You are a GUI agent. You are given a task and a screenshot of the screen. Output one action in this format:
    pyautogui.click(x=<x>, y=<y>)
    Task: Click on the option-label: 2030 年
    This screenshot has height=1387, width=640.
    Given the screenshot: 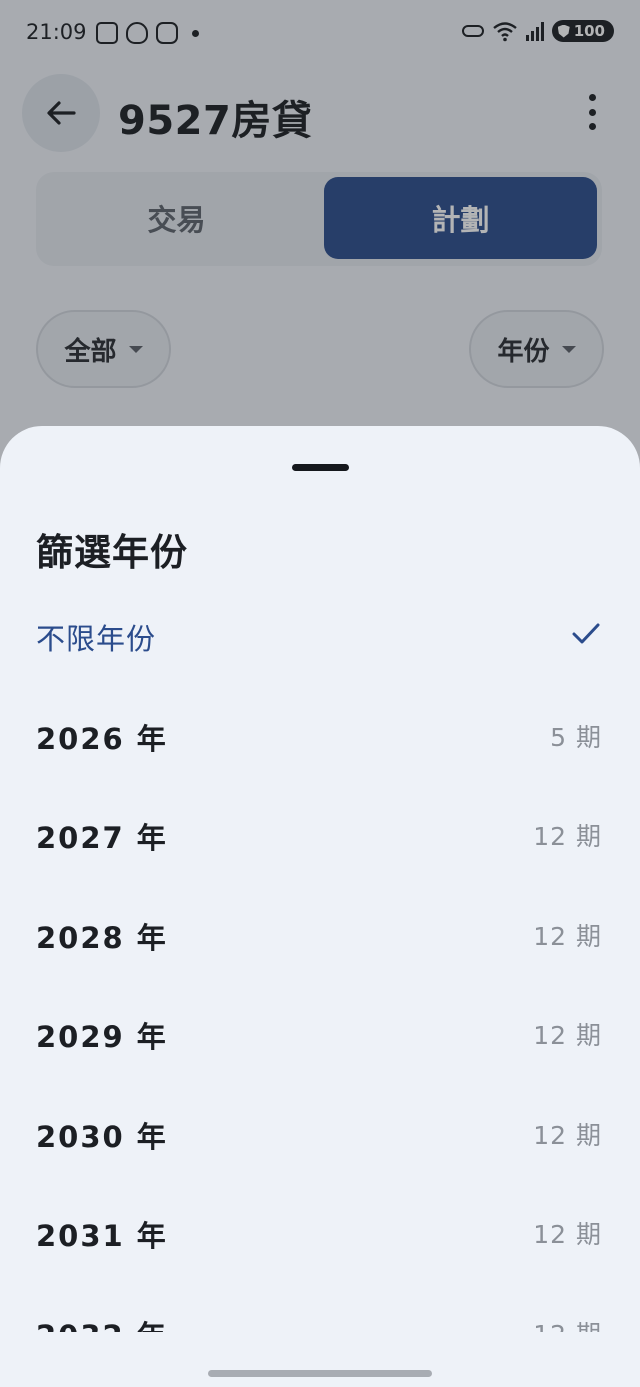 What is the action you would take?
    pyautogui.click(x=102, y=1136)
    